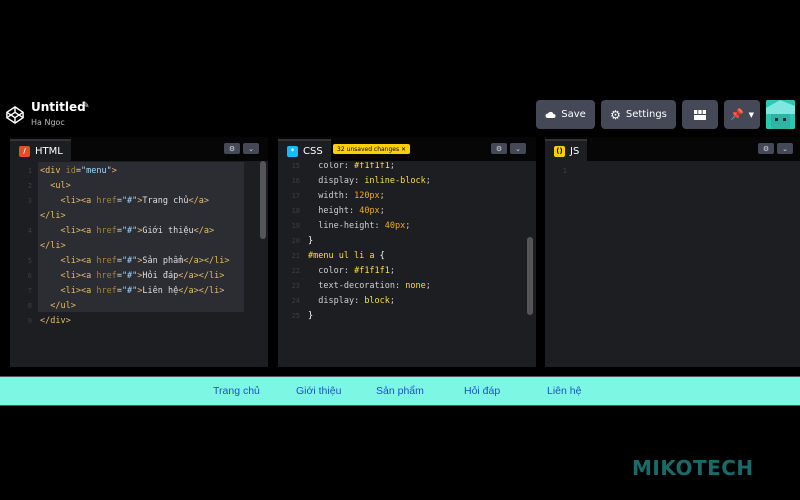 This screenshot has height=500, width=800. Describe the element at coordinates (530, 276) in the screenshot. I see `css-scrollbar` at that location.